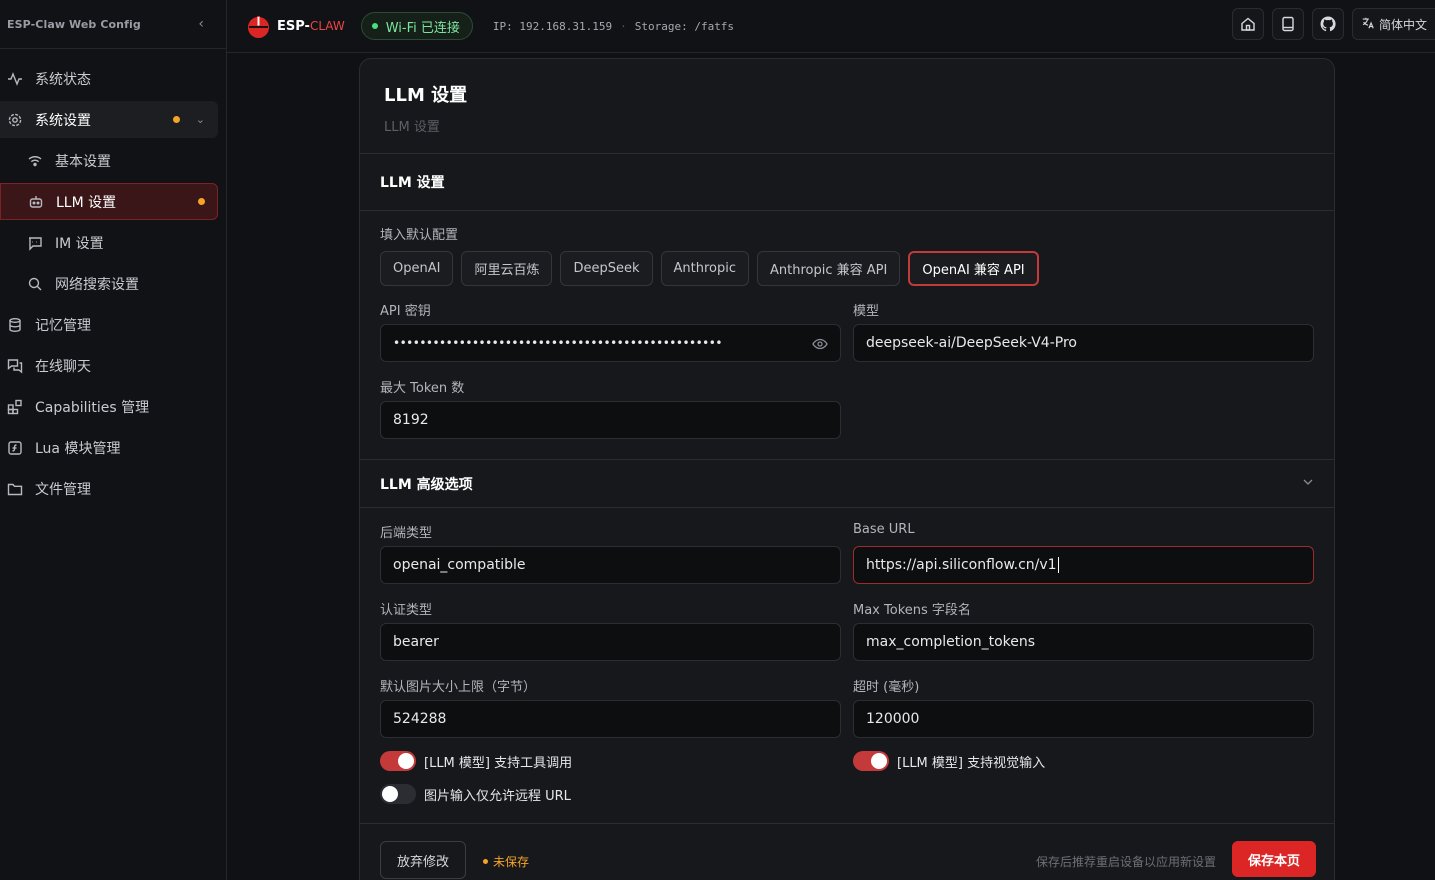 The image size is (1435, 880). Describe the element at coordinates (847, 484) in the screenshot. I see `section-advanced-header: LLM 高级选项` at that location.